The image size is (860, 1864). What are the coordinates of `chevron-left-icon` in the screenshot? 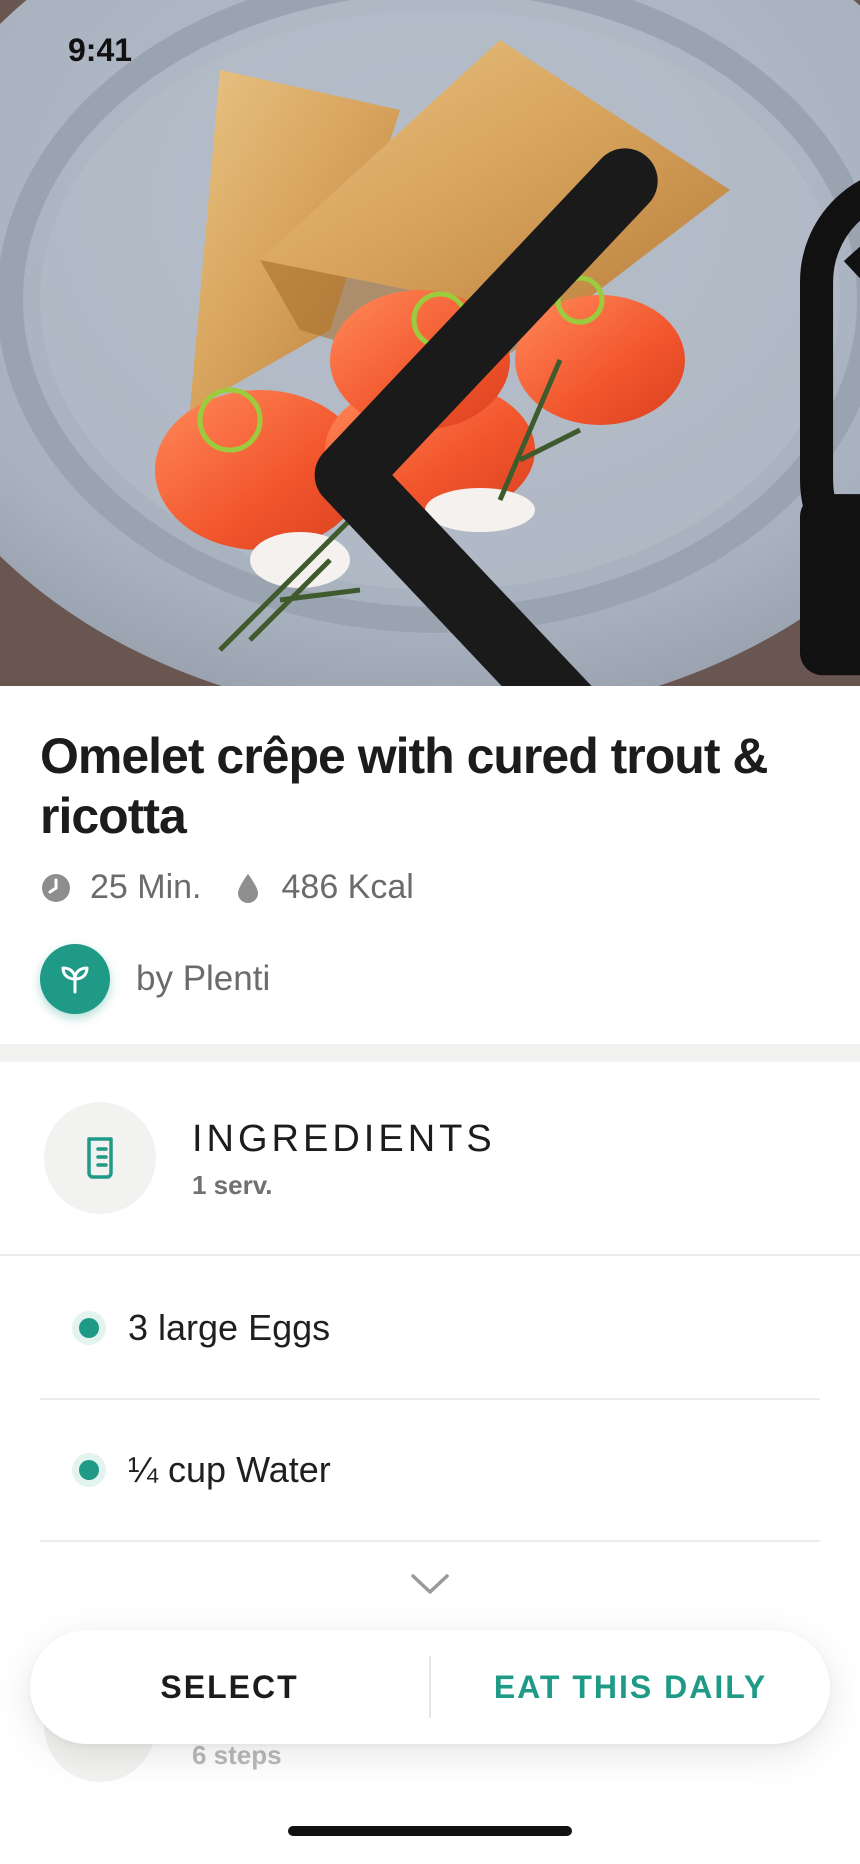 It's located at (486, 417).